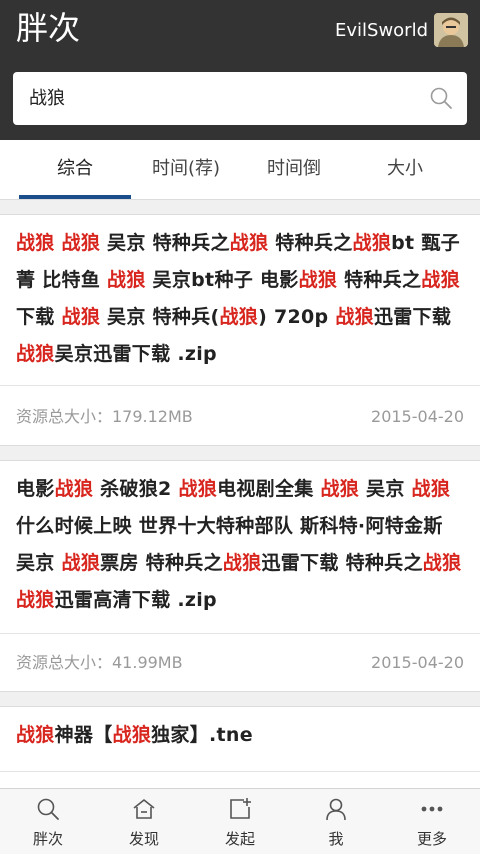 This screenshot has width=480, height=854. What do you see at coordinates (75, 197) in the screenshot?
I see `active-tab-indicator` at bounding box center [75, 197].